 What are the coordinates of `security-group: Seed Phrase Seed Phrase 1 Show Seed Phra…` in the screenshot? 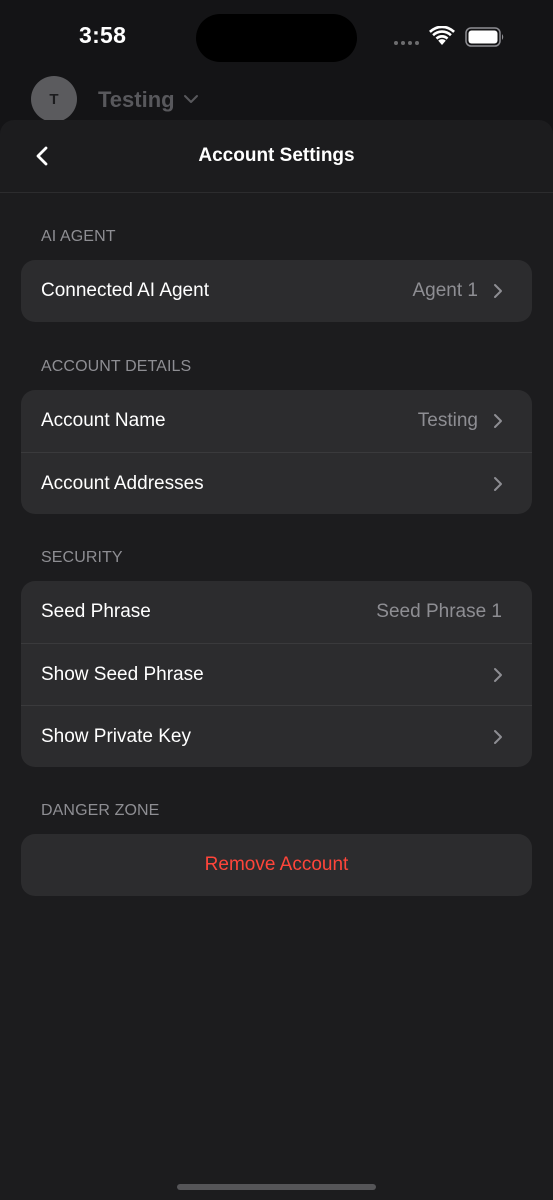 It's located at (276, 674).